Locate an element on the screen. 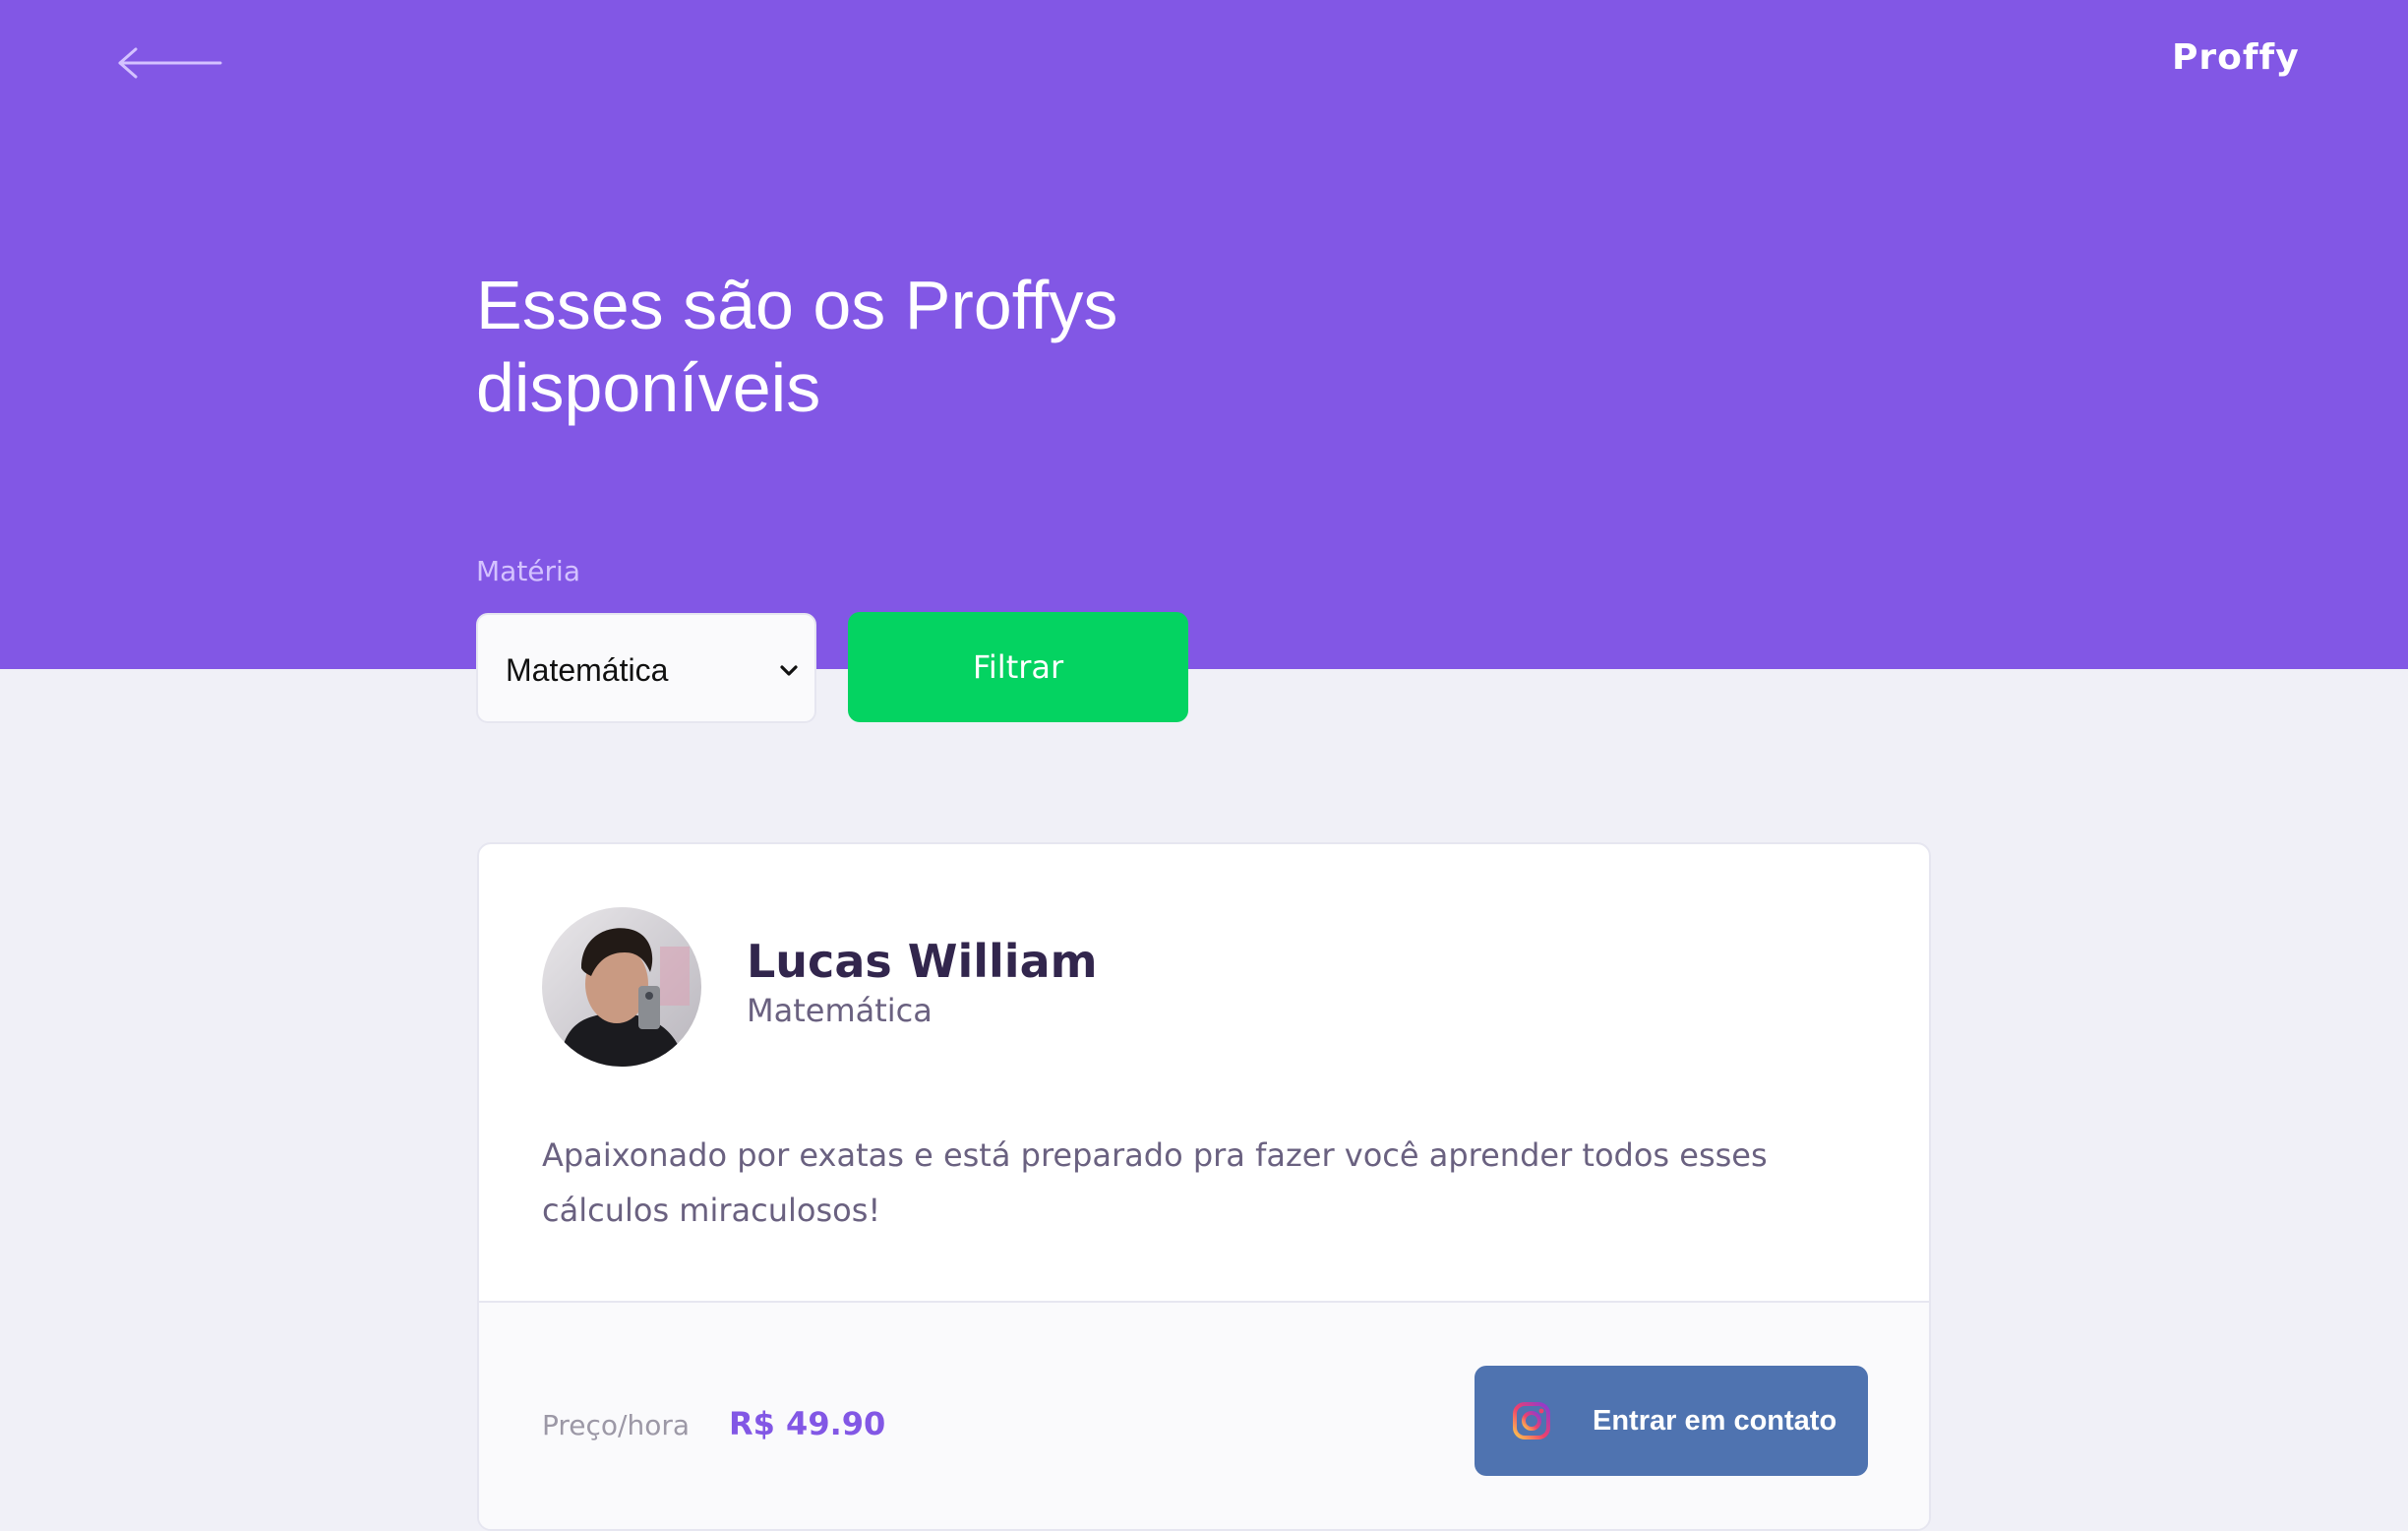 This screenshot has height=1531, width=2408. back-button is located at coordinates (170, 63).